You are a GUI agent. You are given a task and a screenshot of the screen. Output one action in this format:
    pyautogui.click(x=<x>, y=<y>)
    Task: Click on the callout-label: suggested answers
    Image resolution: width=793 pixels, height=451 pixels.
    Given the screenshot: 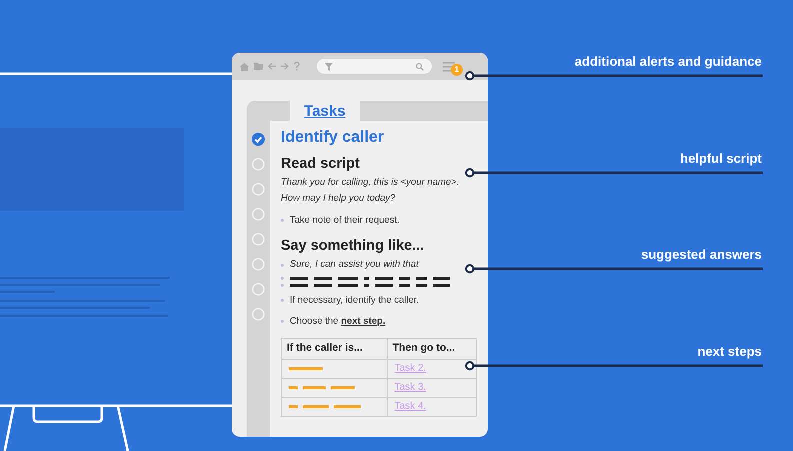 What is the action you would take?
    pyautogui.click(x=701, y=254)
    